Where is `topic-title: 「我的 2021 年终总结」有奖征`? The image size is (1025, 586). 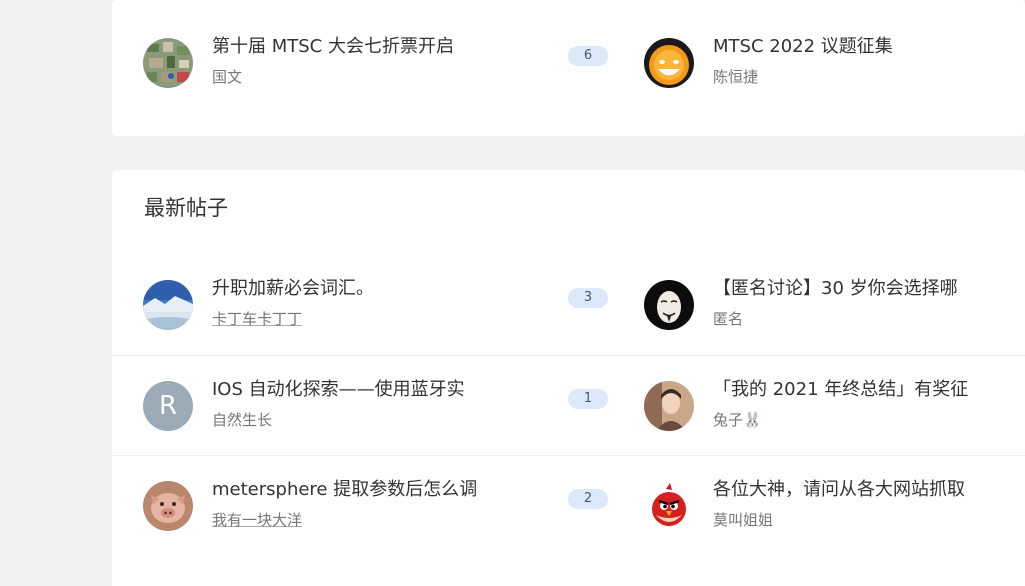
topic-title: 「我的 2021 年终总结」有奖征 is located at coordinates (840, 388).